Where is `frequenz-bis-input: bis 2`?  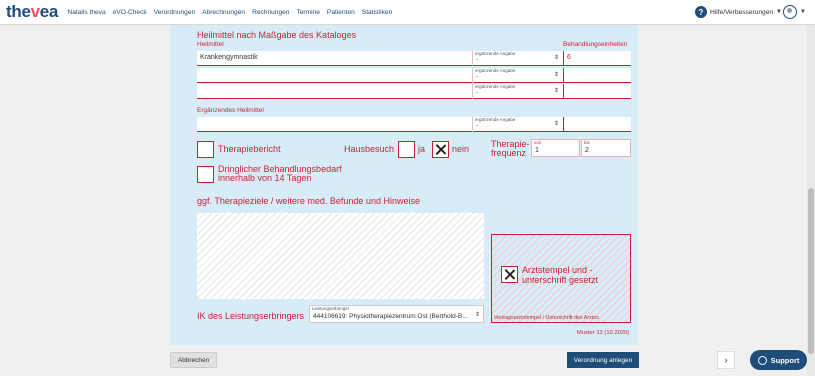 frequenz-bis-input: bis 2 is located at coordinates (606, 148).